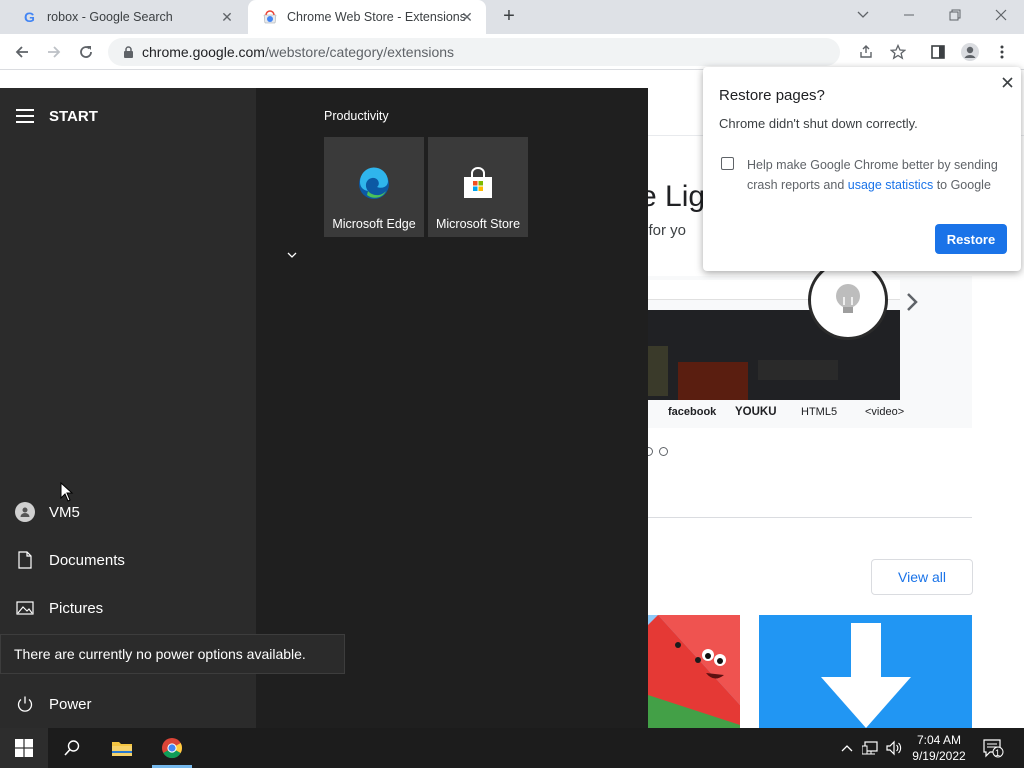  What do you see at coordinates (25, 512) in the screenshot?
I see `user-avatar-icon` at bounding box center [25, 512].